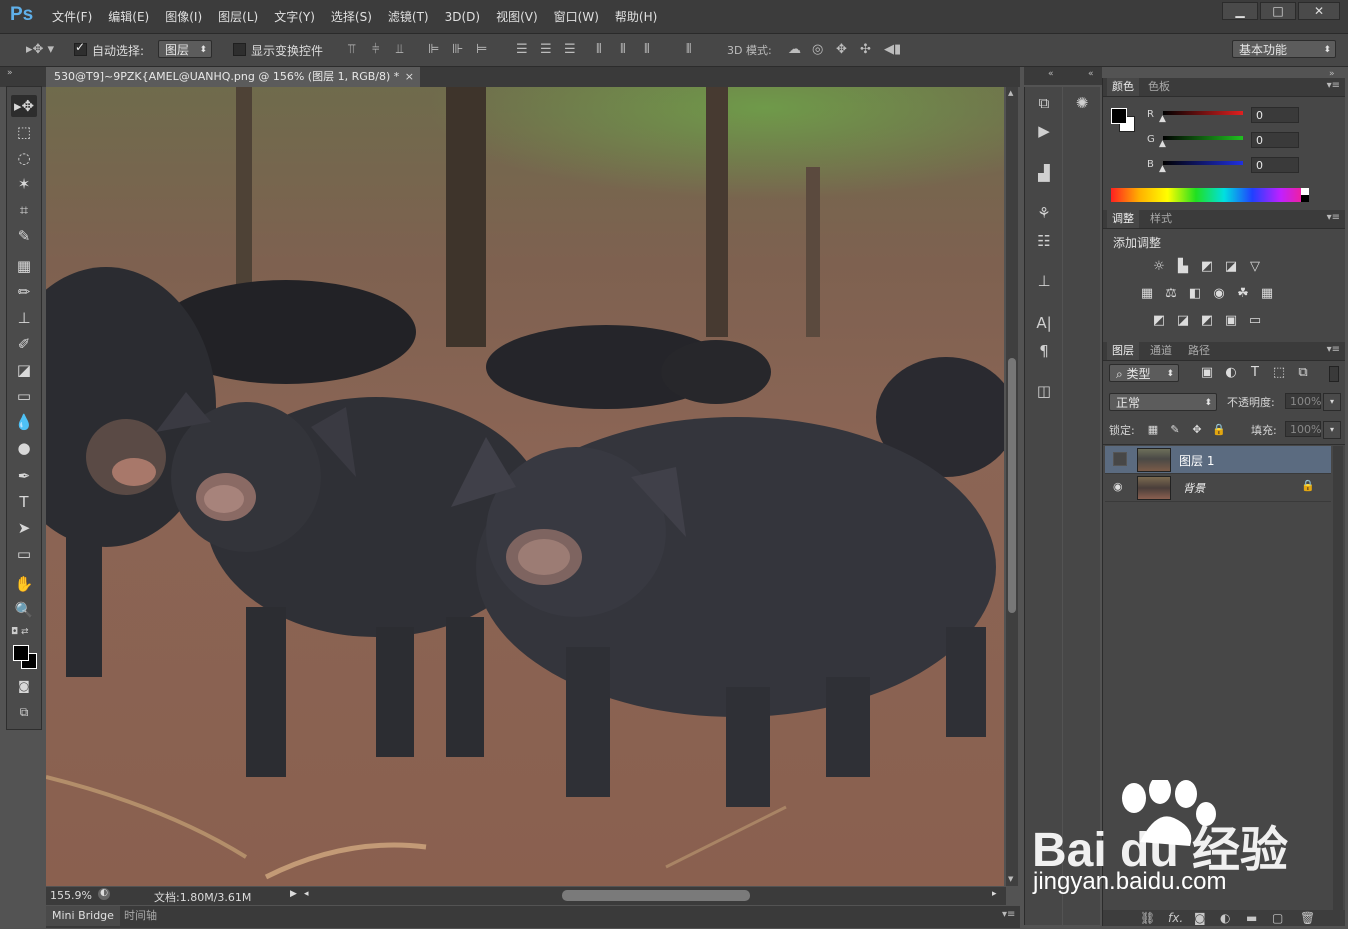 The width and height of the screenshot is (1348, 929). I want to click on gradient-map-icon: ▭, so click(1255, 321).